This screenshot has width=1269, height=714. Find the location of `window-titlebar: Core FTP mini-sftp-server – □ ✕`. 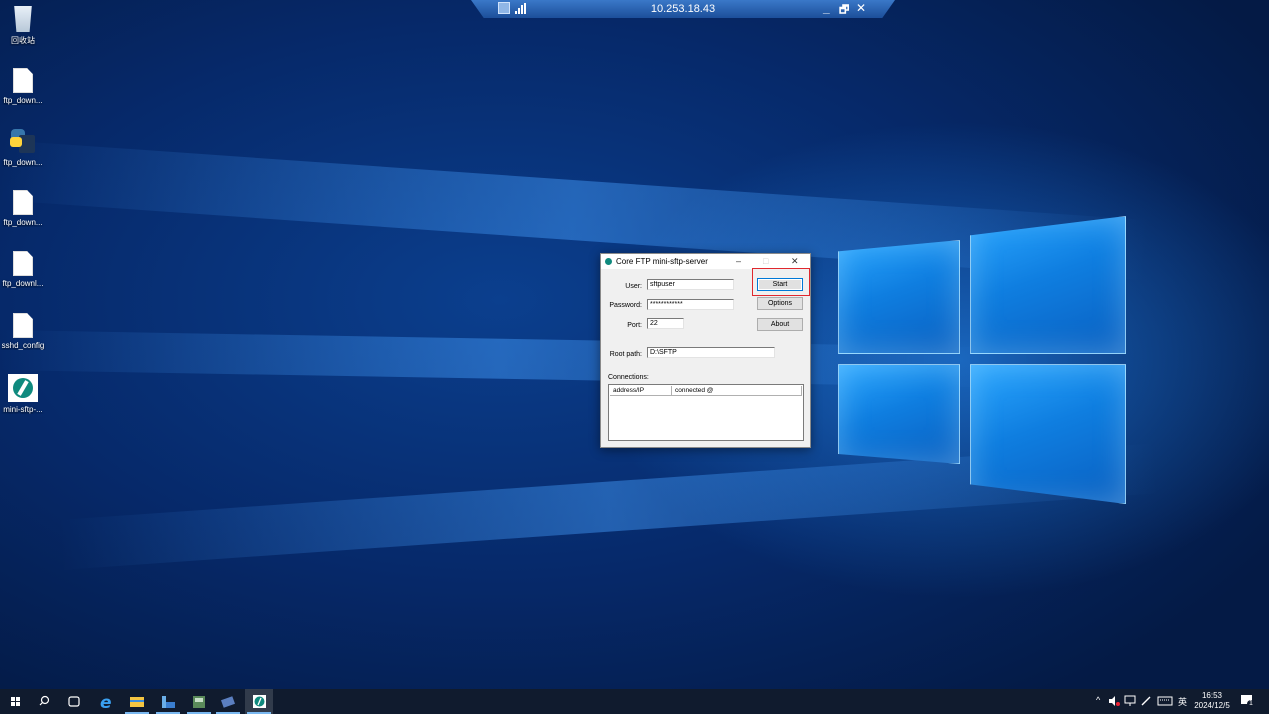

window-titlebar: Core FTP mini-sftp-server – □ ✕ is located at coordinates (705, 261).